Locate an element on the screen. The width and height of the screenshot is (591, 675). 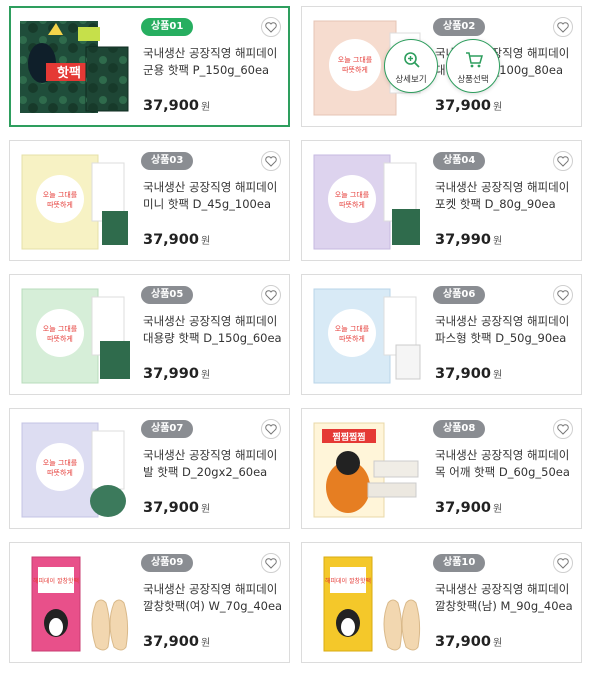
zoom-in-icon is located at coordinates (412, 60).